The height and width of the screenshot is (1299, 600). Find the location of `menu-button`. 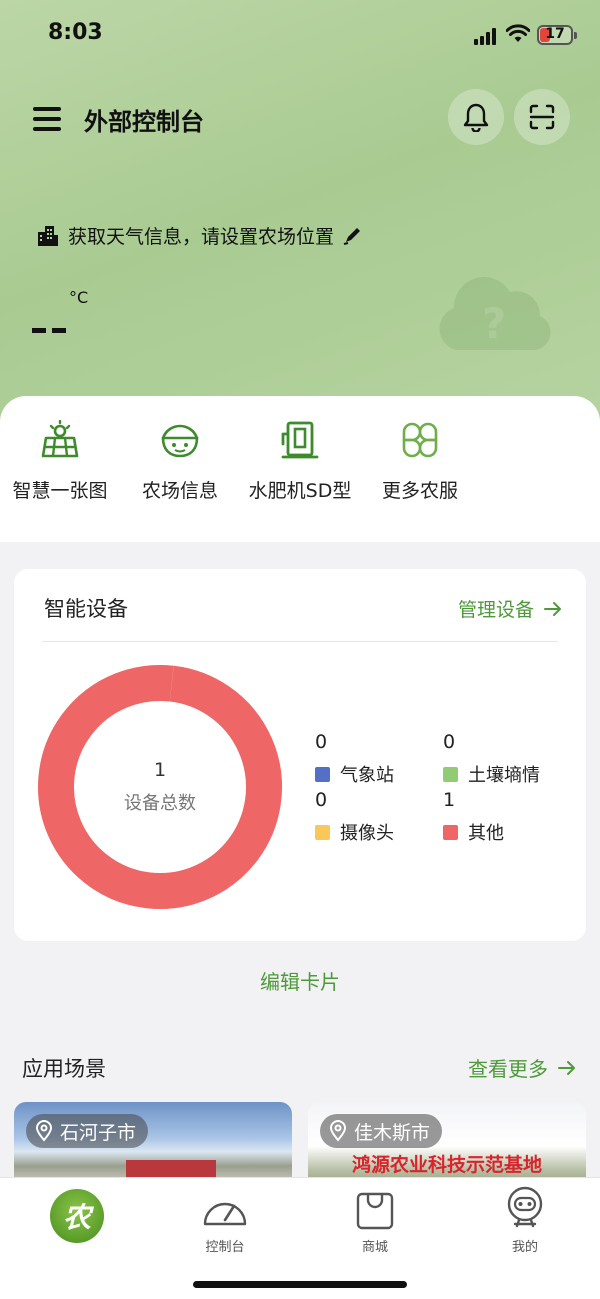

menu-button is located at coordinates (48, 119).